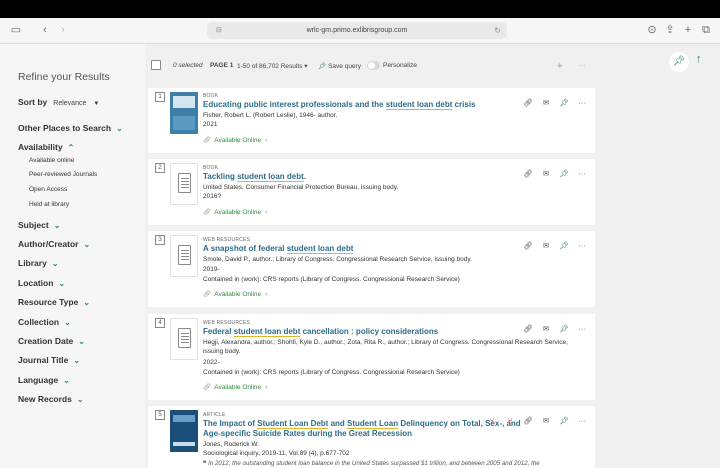 The width and height of the screenshot is (720, 468). I want to click on citation-trail-icon: ⑂, so click(492, 421).